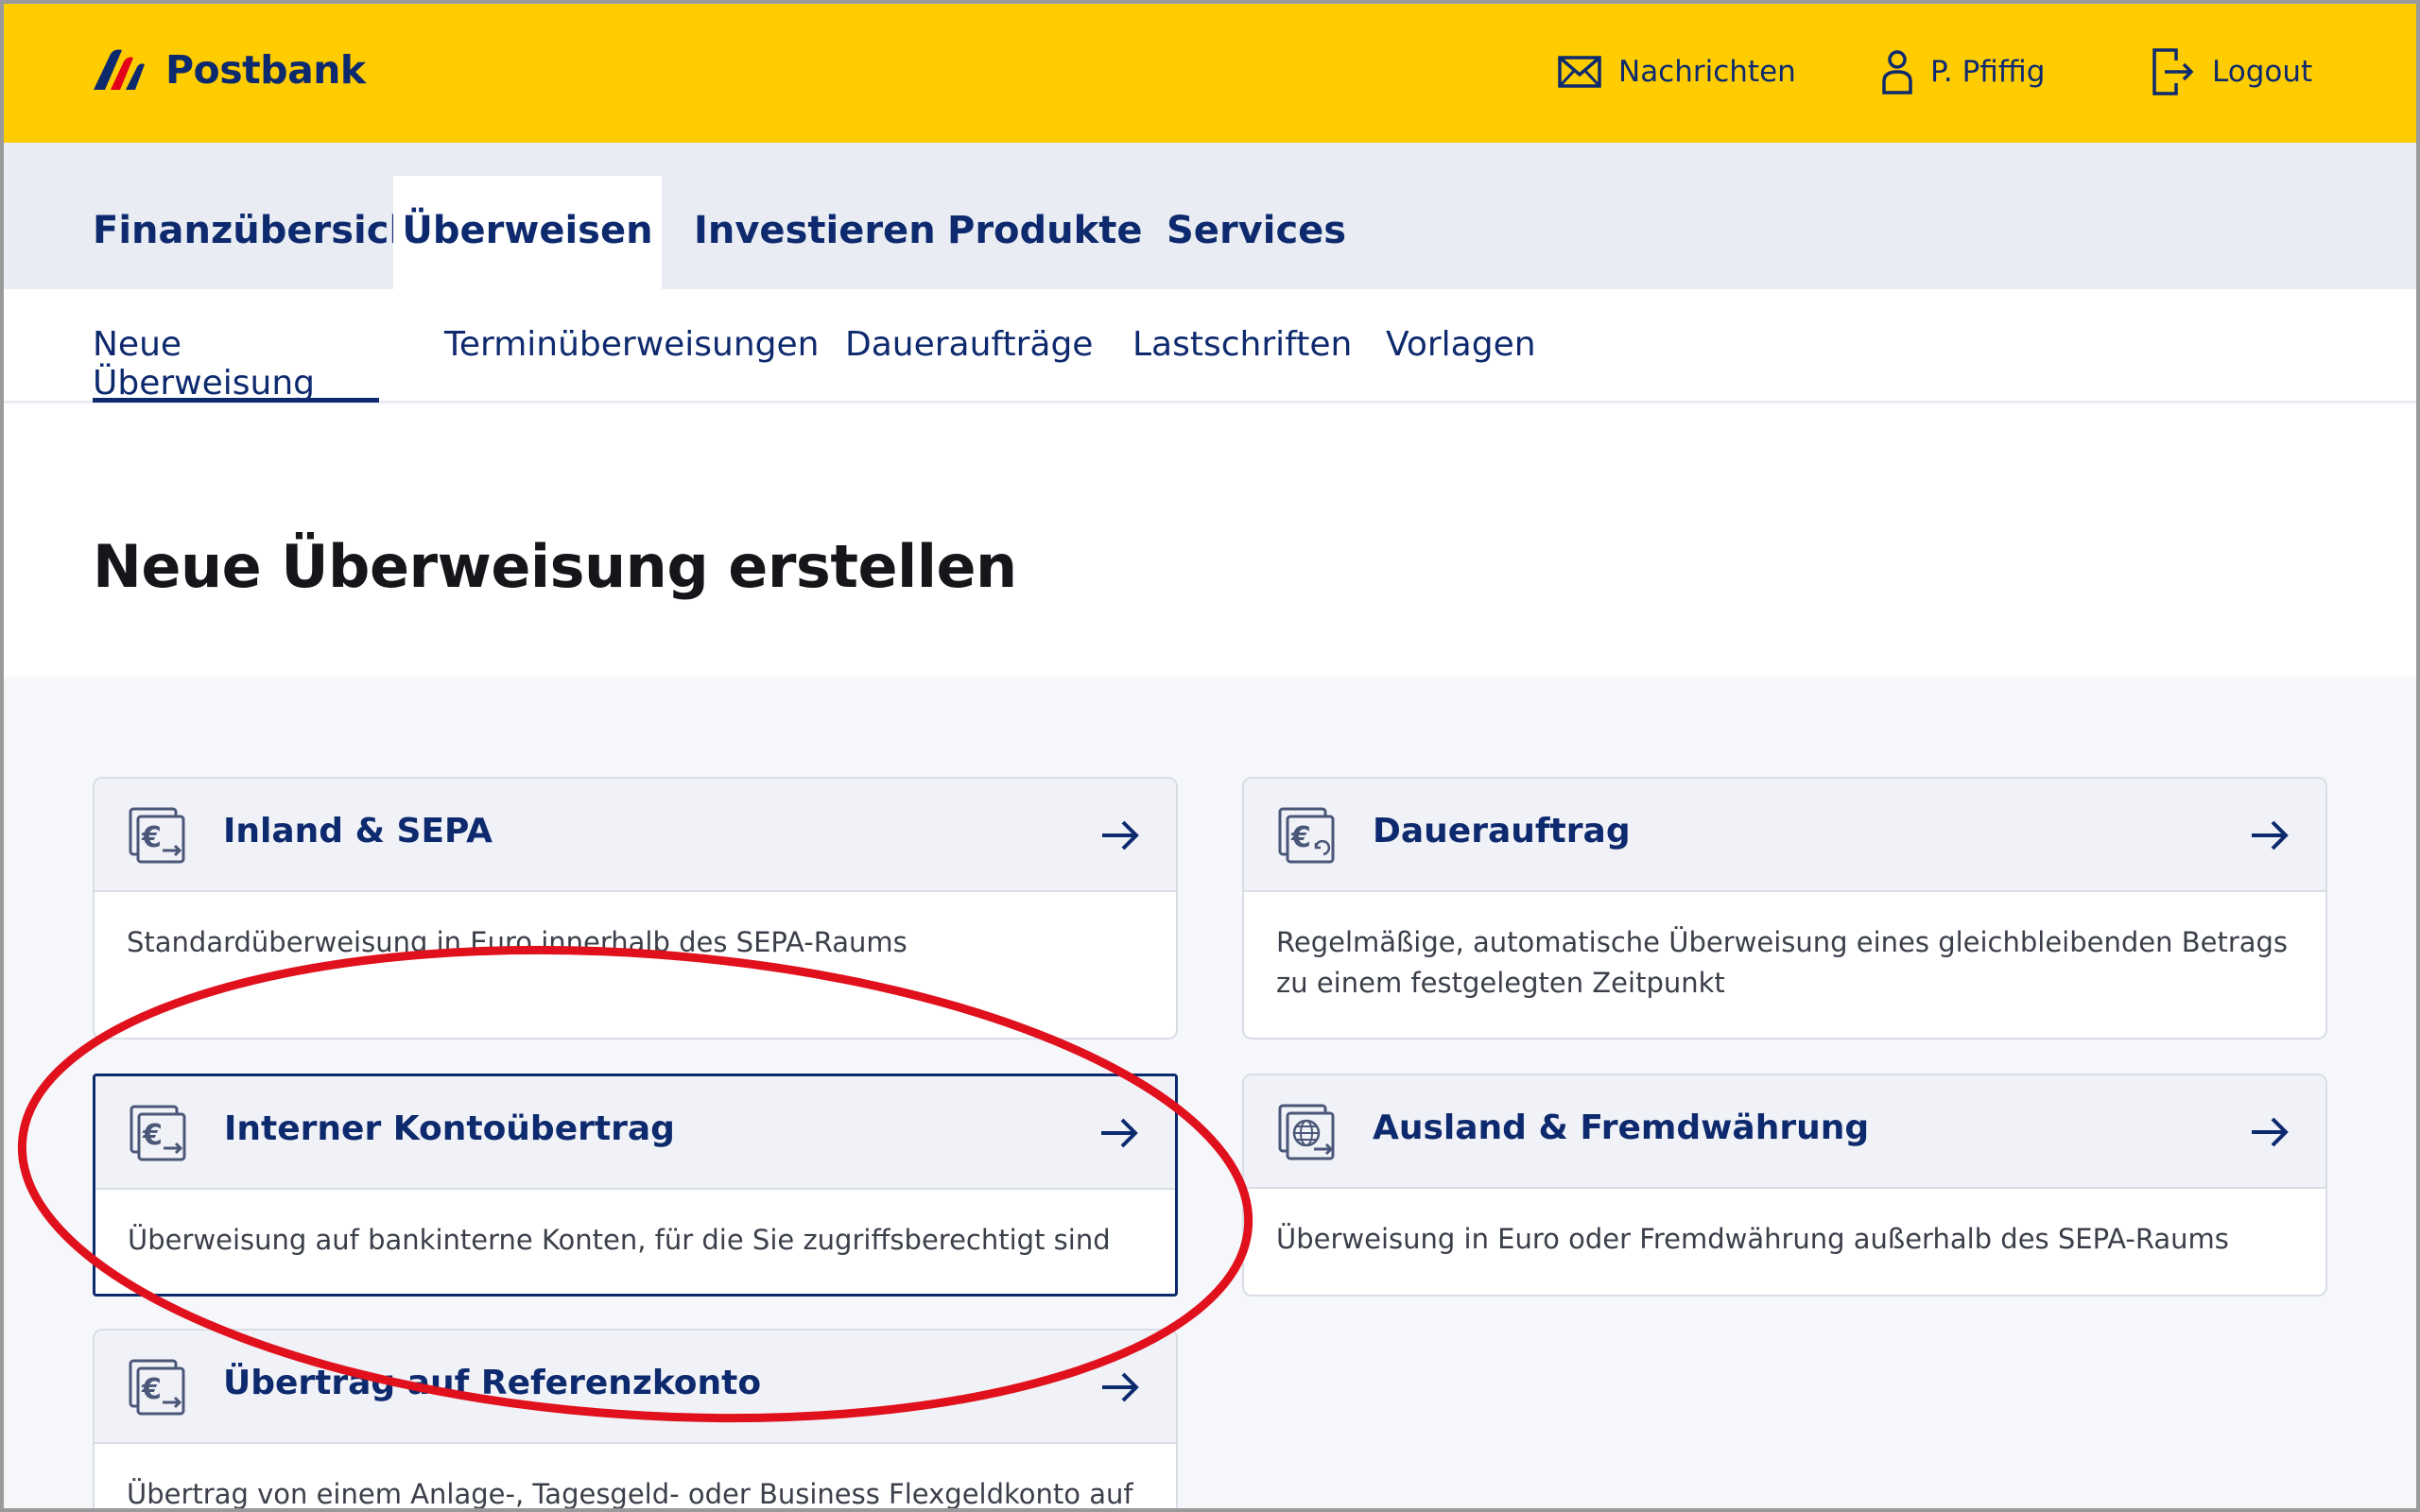 The width and height of the screenshot is (2420, 1512). Describe the element at coordinates (1242, 364) in the screenshot. I see `subnav-lastschriften: Lastschriften` at that location.